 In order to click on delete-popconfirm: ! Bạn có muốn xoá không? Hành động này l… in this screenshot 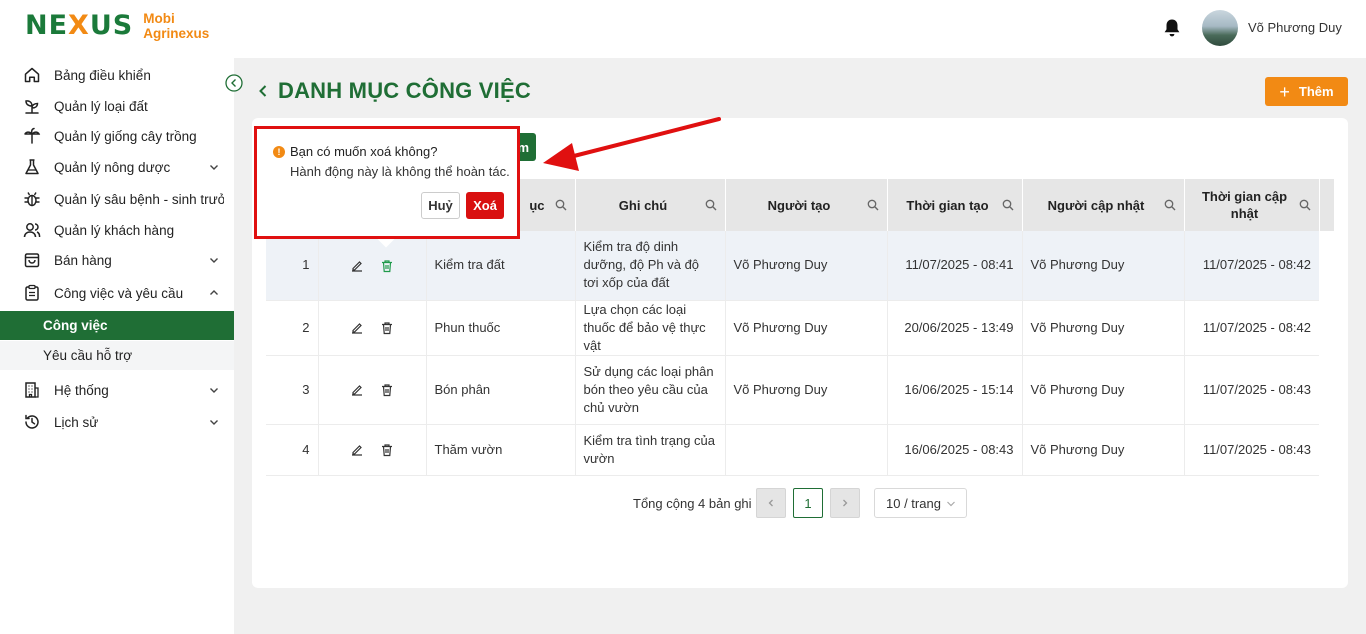, I will do `click(387, 182)`.